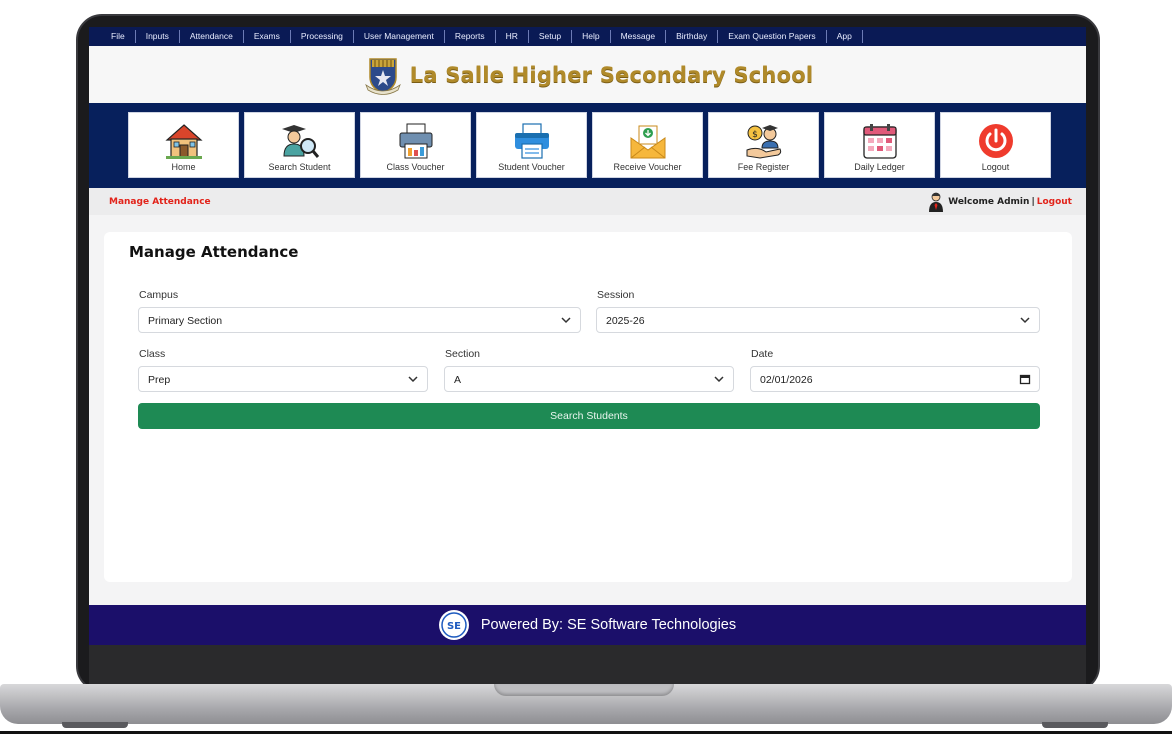 This screenshot has height=734, width=1172. Describe the element at coordinates (359, 320) in the screenshot. I see `campus-select: Primary Section` at that location.